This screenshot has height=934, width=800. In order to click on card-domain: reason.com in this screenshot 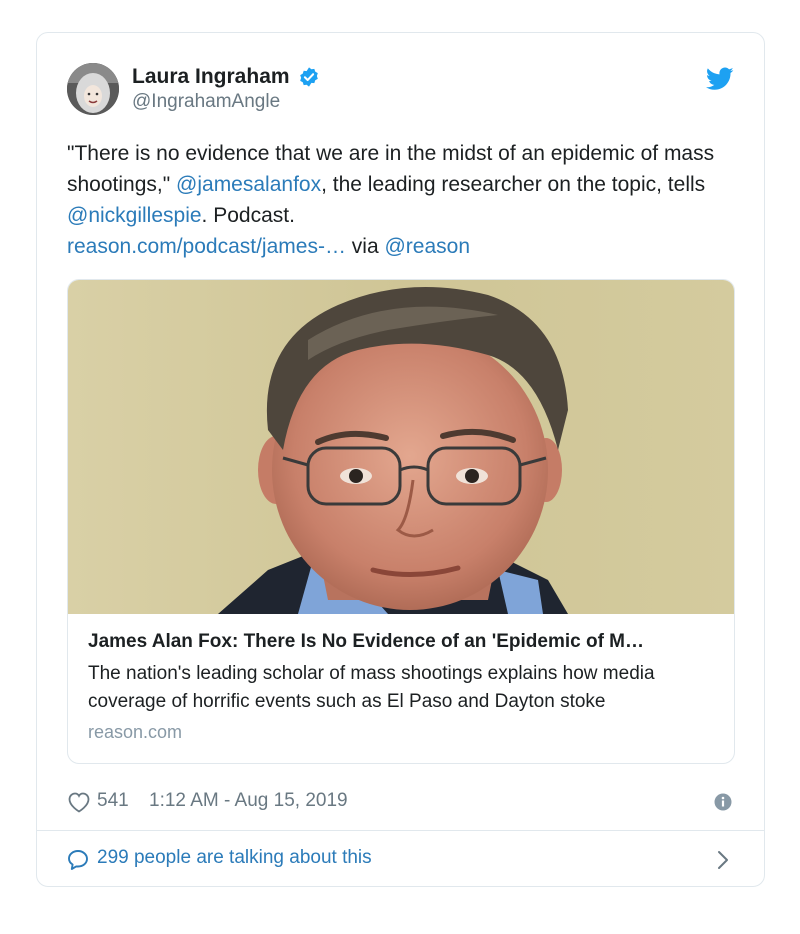, I will do `click(135, 732)`.